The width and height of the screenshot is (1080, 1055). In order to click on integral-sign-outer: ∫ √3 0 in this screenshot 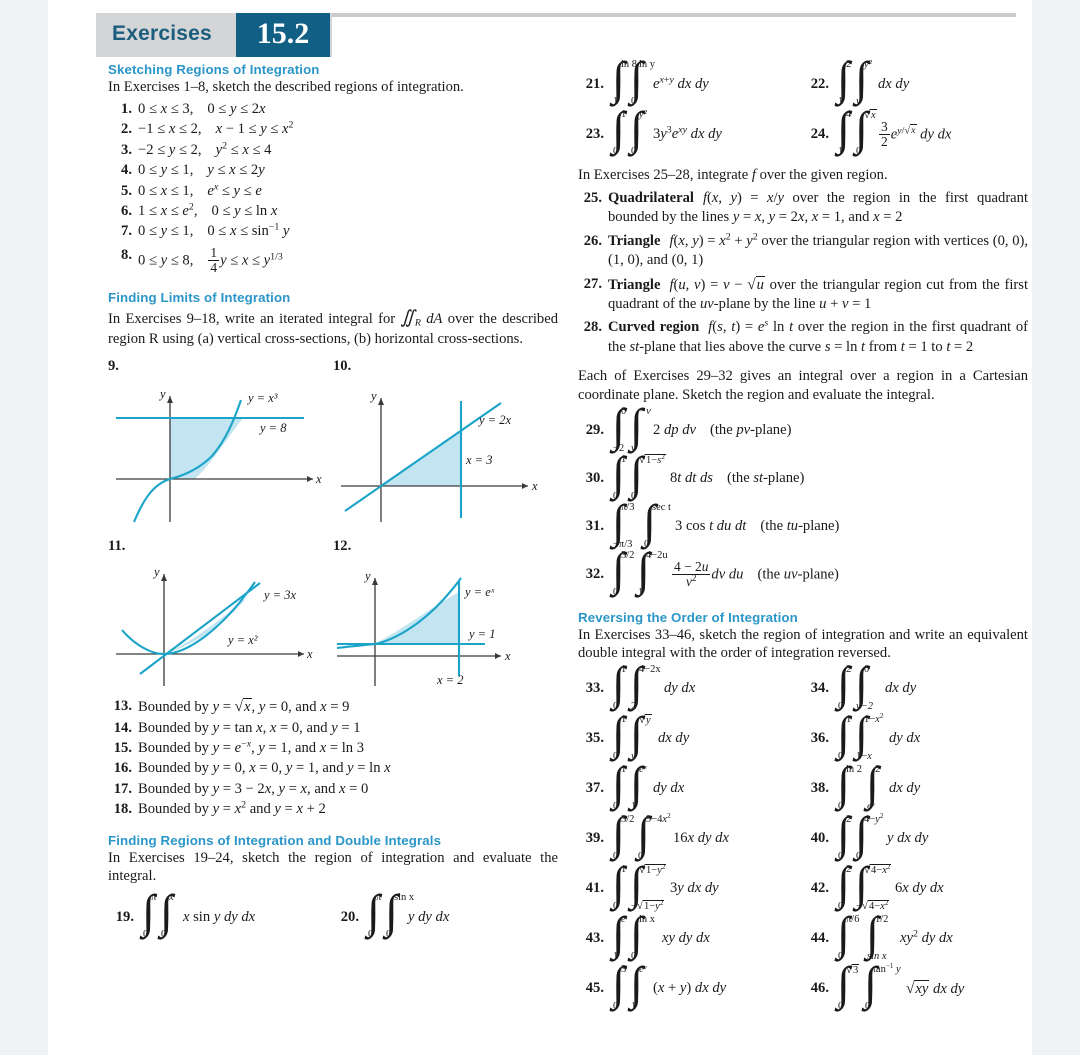, I will do `click(850, 986)`.